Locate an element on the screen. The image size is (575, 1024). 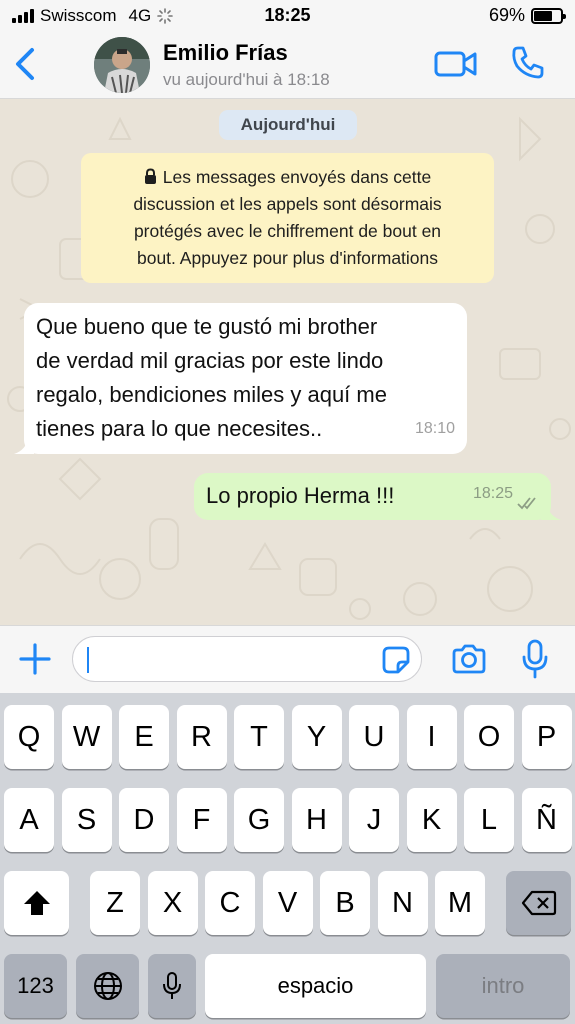
message-time: 18:25 is located at coordinates (492, 493).